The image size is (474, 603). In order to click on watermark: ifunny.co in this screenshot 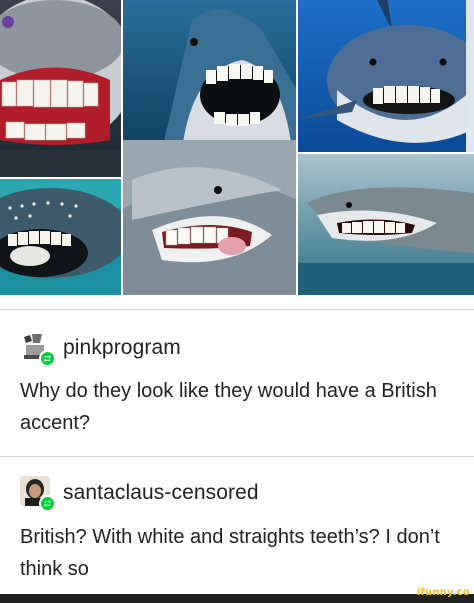, I will do `click(443, 592)`.